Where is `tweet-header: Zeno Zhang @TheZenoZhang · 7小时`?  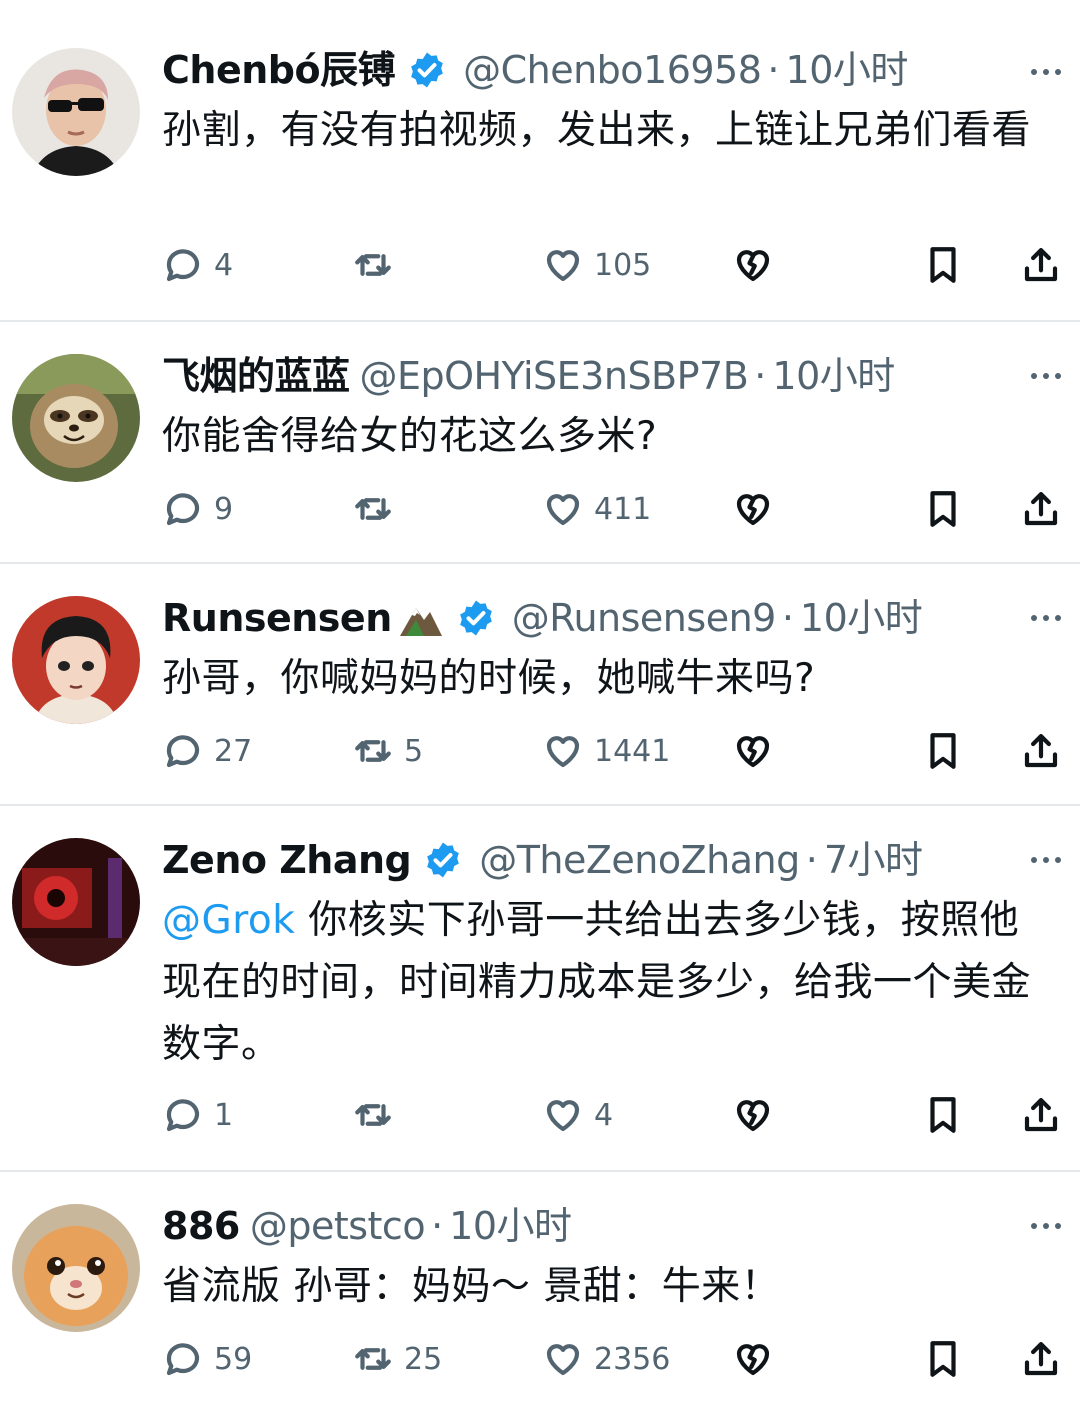
tweet-header: Zeno Zhang @TheZenoZhang · 7小时 is located at coordinates (611, 860).